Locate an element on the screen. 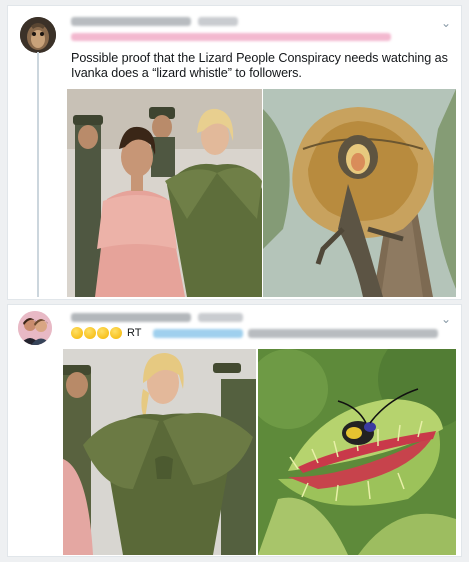  retweet-line: RT is located at coordinates (106, 333).